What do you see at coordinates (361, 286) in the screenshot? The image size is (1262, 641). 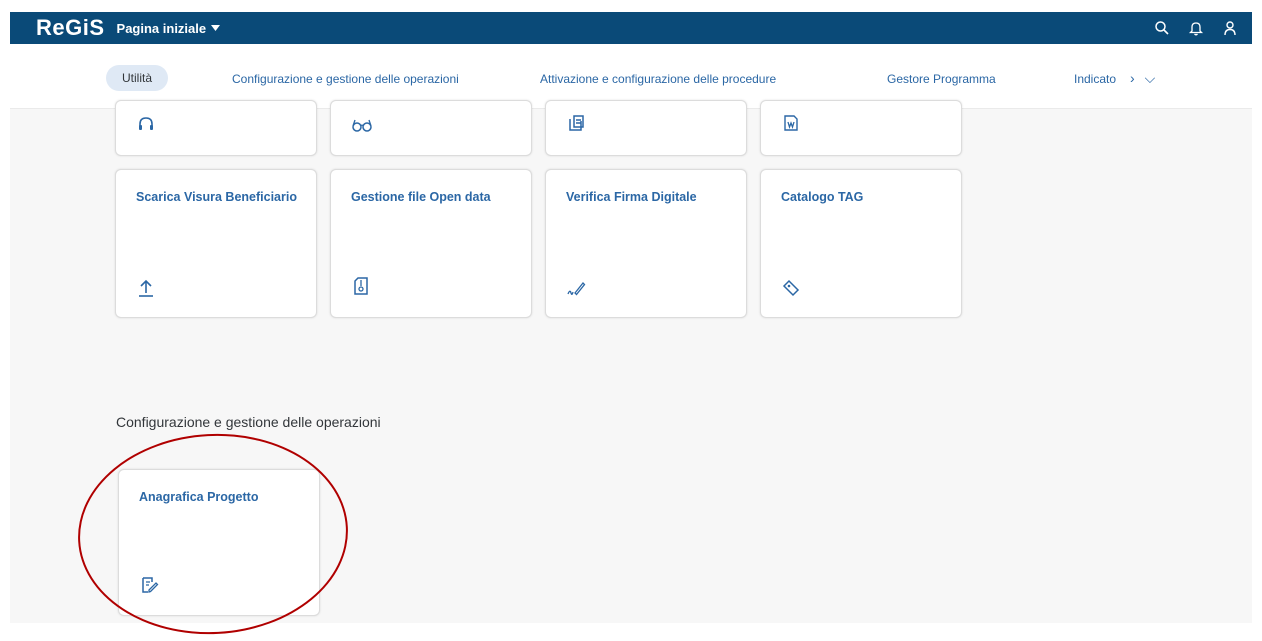 I see `zip-file-icon` at bounding box center [361, 286].